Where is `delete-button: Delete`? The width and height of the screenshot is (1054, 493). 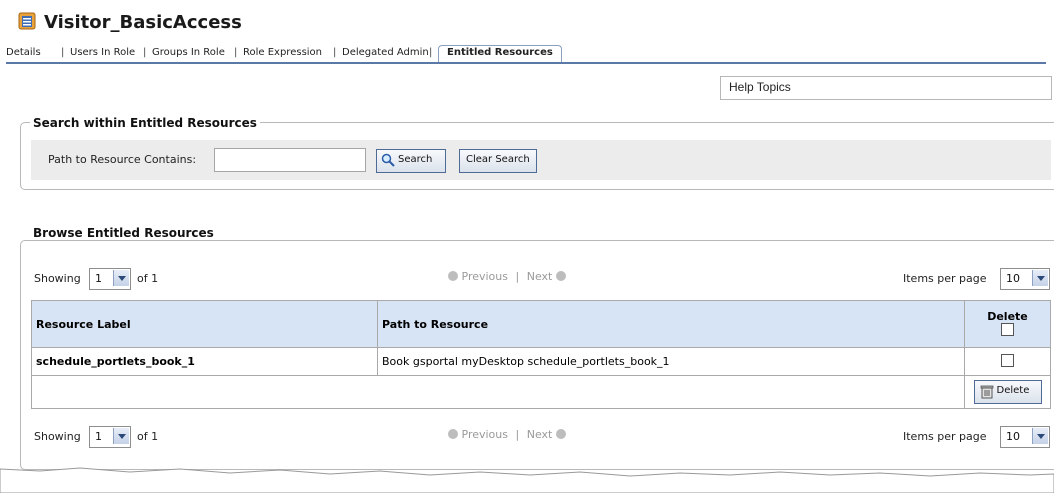 delete-button: Delete is located at coordinates (1007, 392).